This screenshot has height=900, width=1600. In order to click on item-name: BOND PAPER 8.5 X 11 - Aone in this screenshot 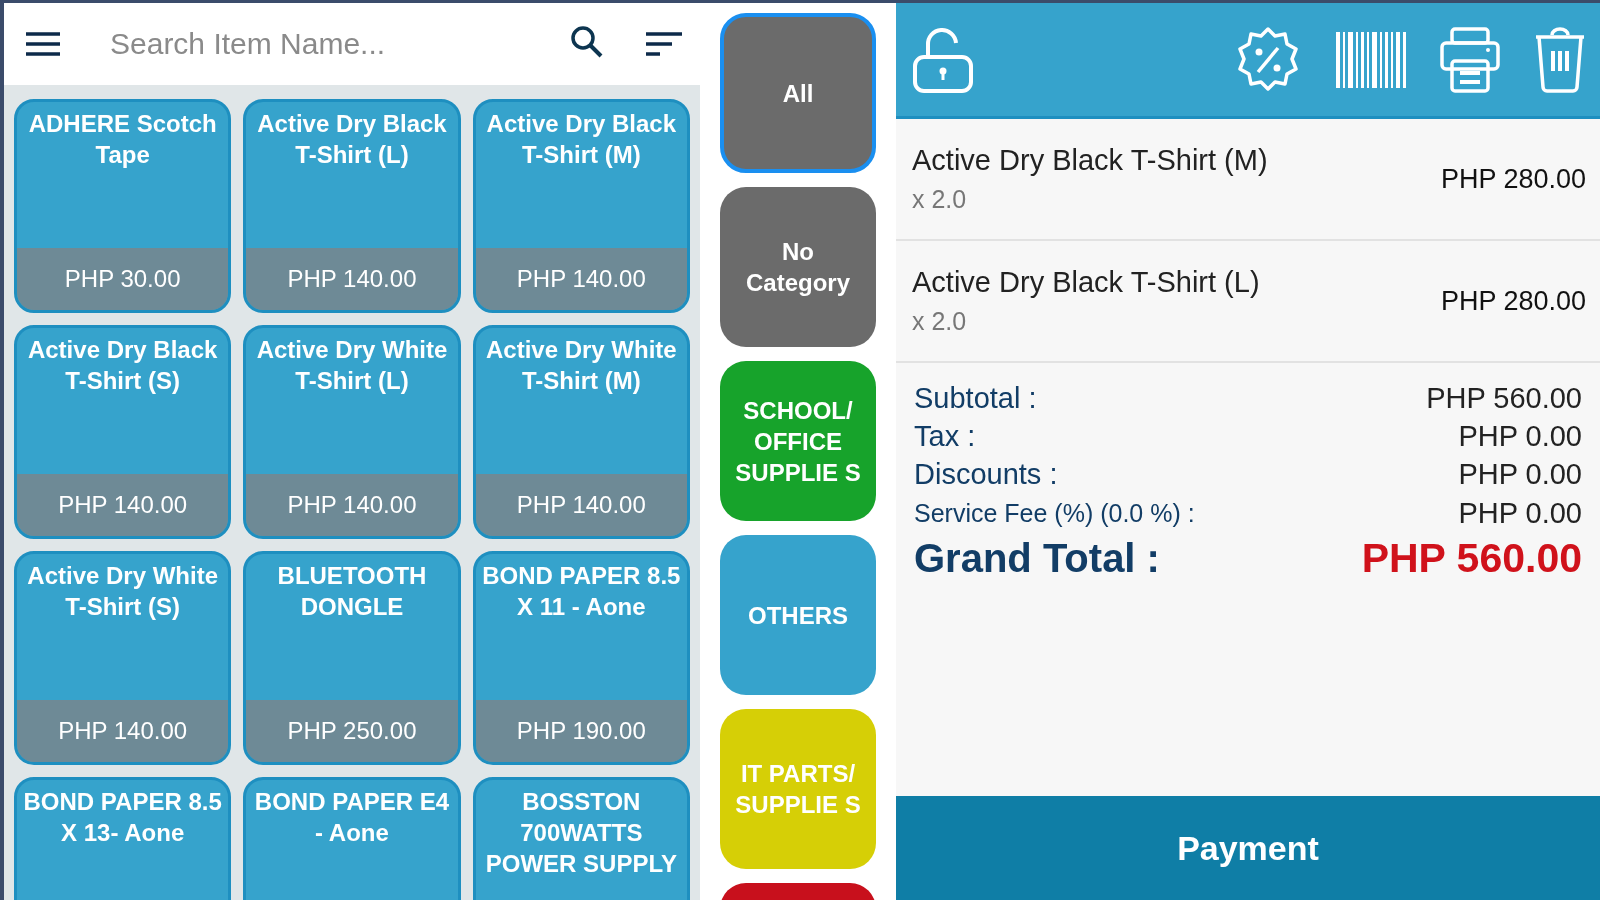, I will do `click(581, 591)`.